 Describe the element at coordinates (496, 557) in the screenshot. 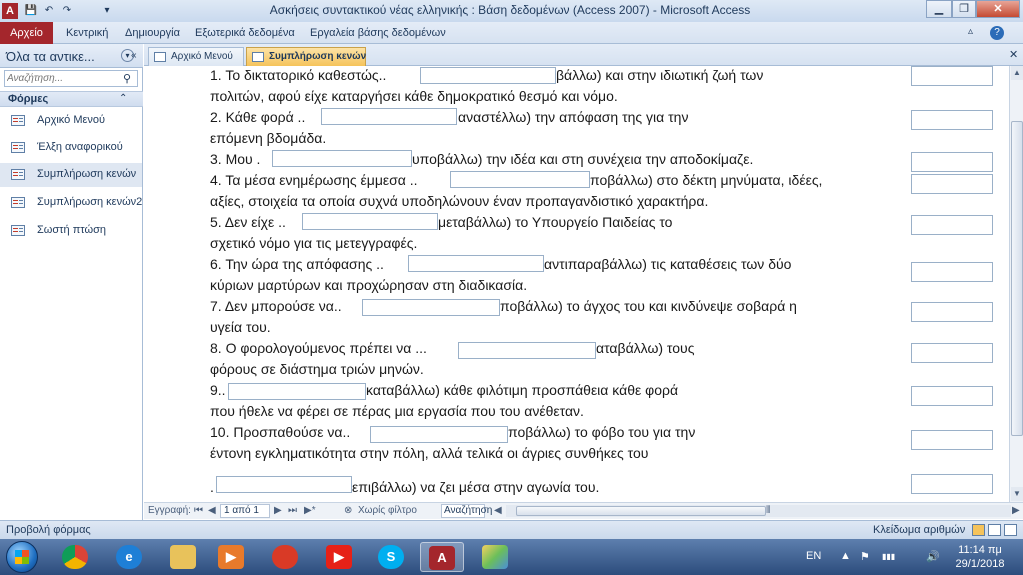

I see `paint-icon` at that location.